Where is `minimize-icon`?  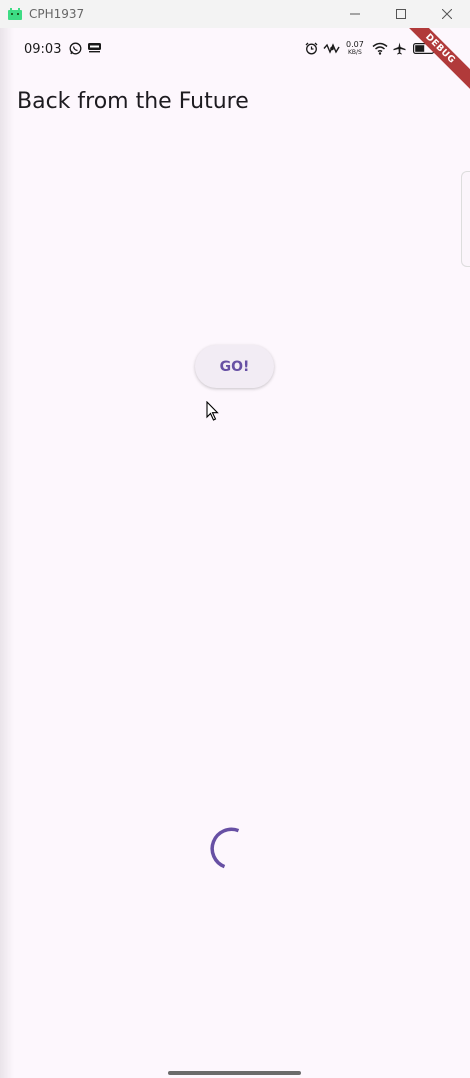 minimize-icon is located at coordinates (355, 14).